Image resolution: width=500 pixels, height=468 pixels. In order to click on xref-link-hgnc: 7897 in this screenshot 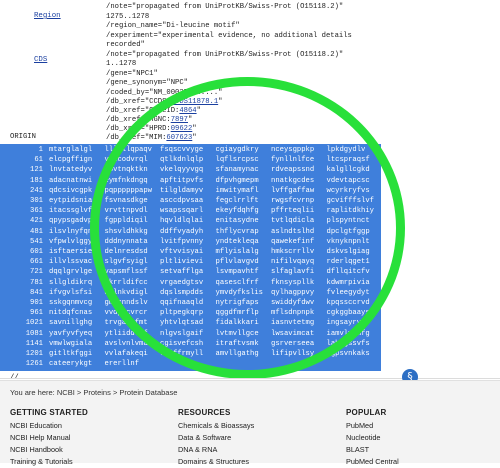, I will do `click(179, 120)`.